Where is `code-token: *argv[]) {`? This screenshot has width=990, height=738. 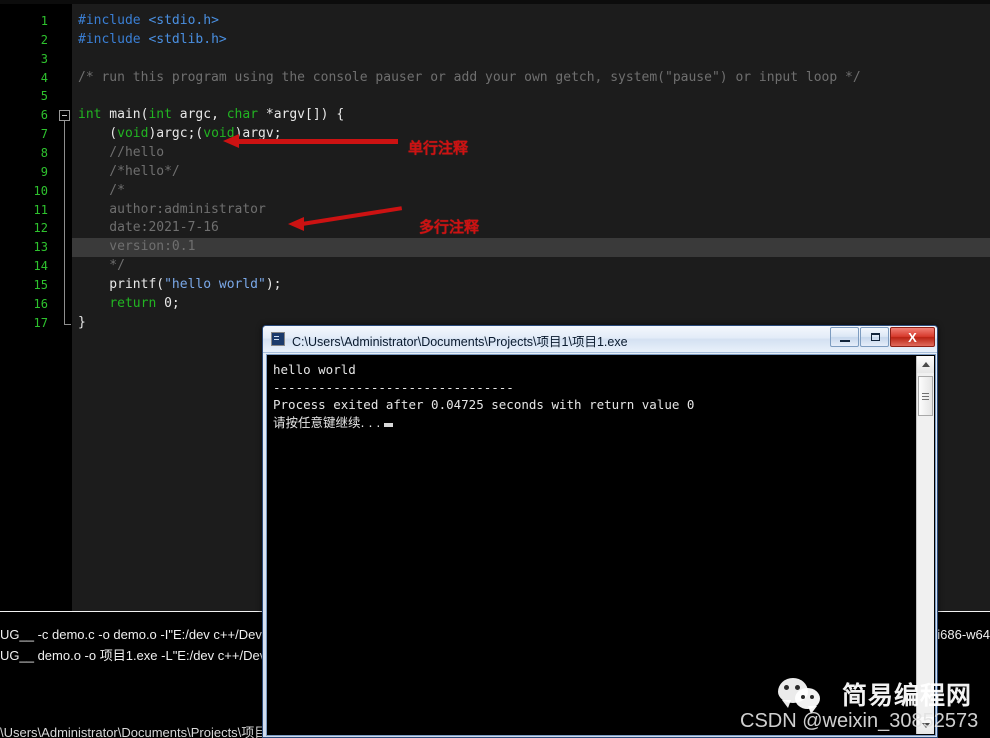
code-token: *argv[]) { is located at coordinates (301, 115).